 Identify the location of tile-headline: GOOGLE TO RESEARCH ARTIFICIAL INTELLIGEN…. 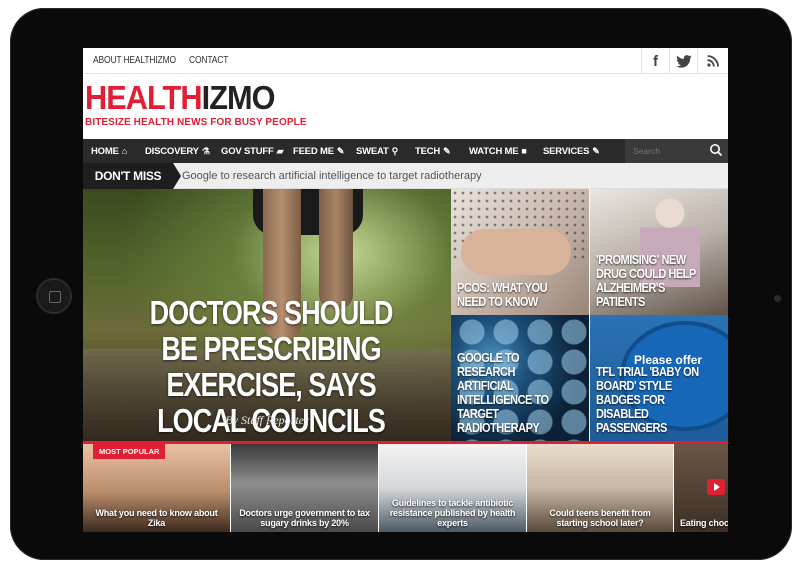
(512, 393).